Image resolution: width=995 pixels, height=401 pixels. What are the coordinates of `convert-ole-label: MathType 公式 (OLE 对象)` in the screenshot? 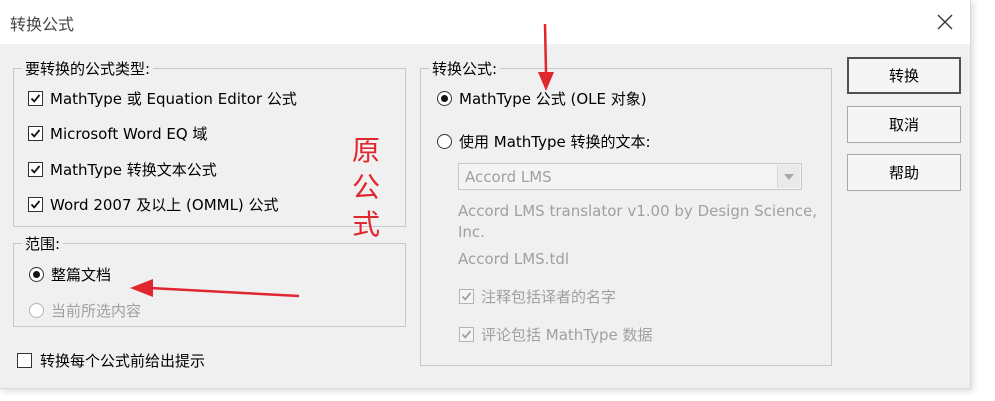 It's located at (553, 99).